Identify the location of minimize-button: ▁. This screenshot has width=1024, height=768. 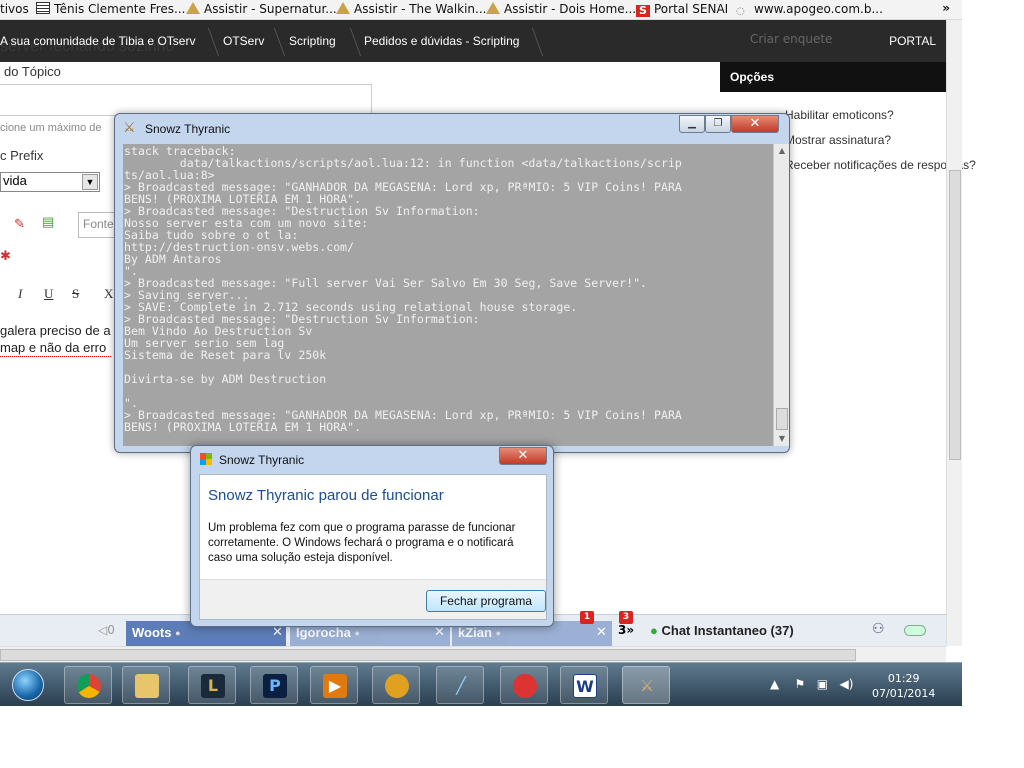
(692, 124).